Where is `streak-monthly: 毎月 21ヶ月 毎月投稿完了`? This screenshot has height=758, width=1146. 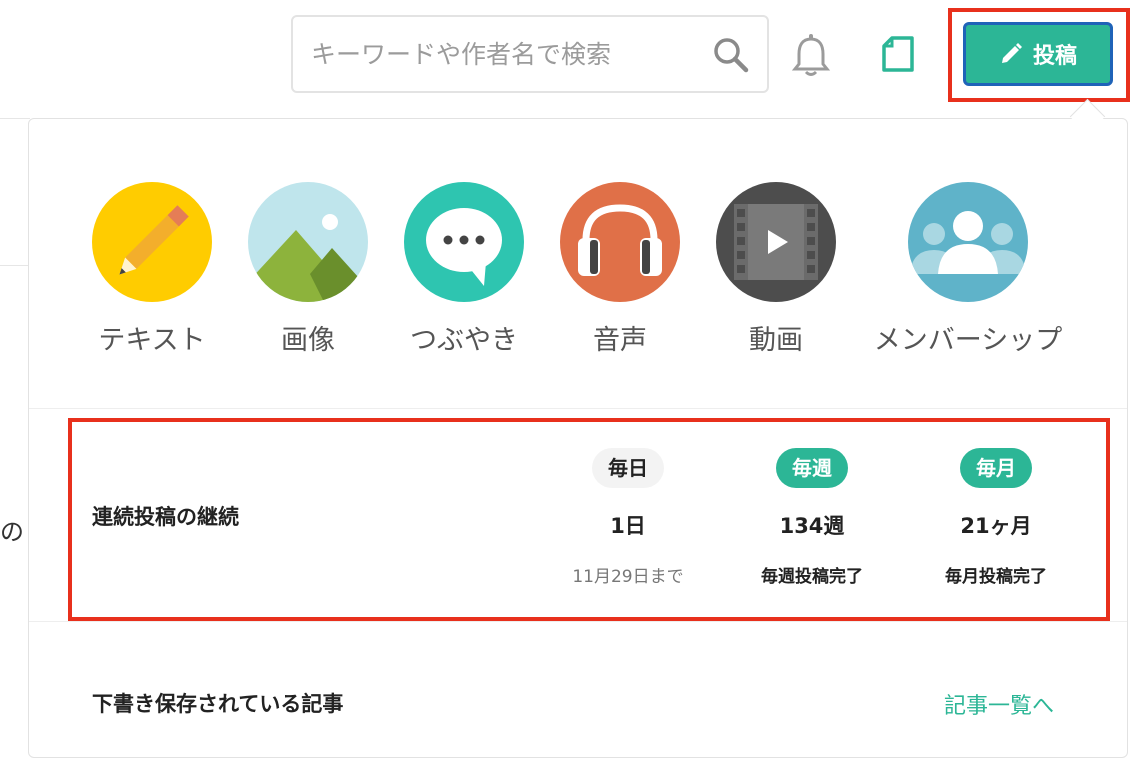 streak-monthly: 毎月 21ヶ月 毎月投稿完了 is located at coordinates (996, 517).